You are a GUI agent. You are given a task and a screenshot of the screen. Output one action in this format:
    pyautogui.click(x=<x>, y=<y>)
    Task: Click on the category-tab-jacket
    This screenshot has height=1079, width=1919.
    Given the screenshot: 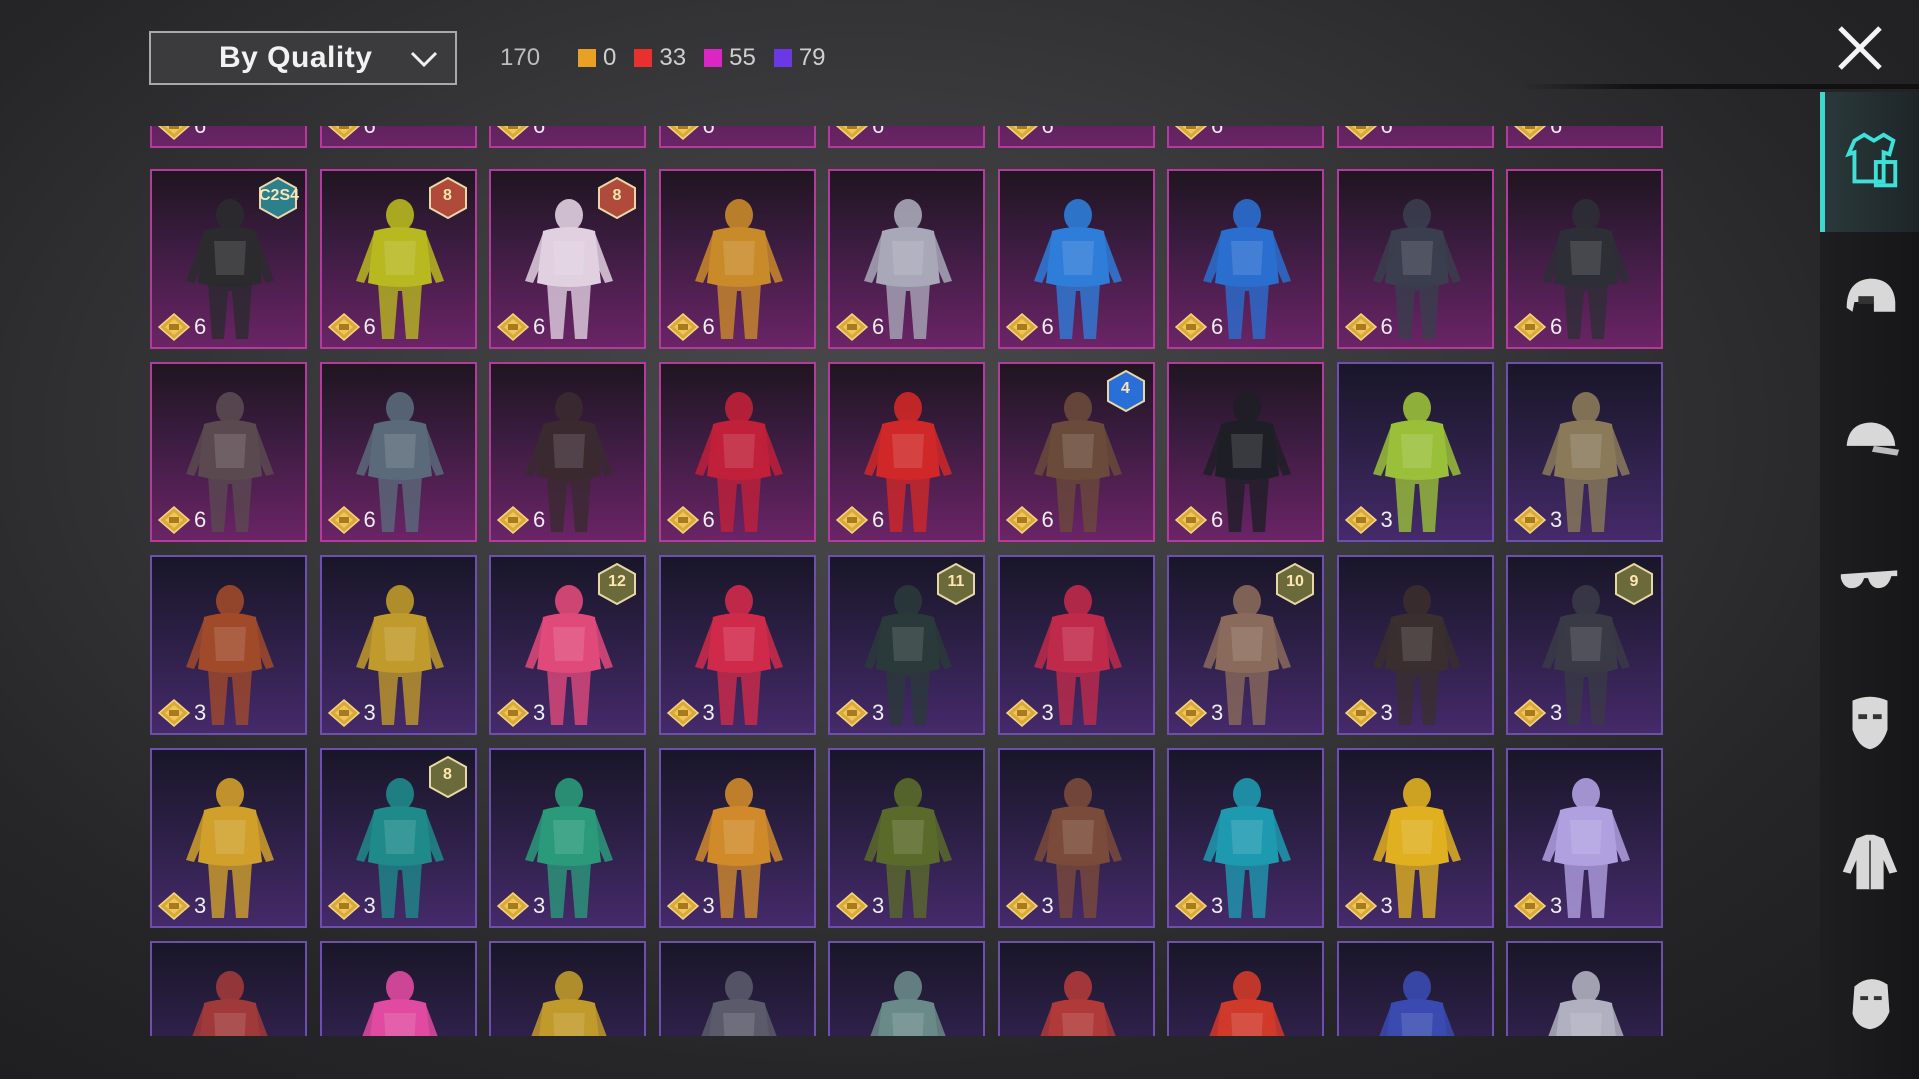 What is the action you would take?
    pyautogui.click(x=1869, y=862)
    